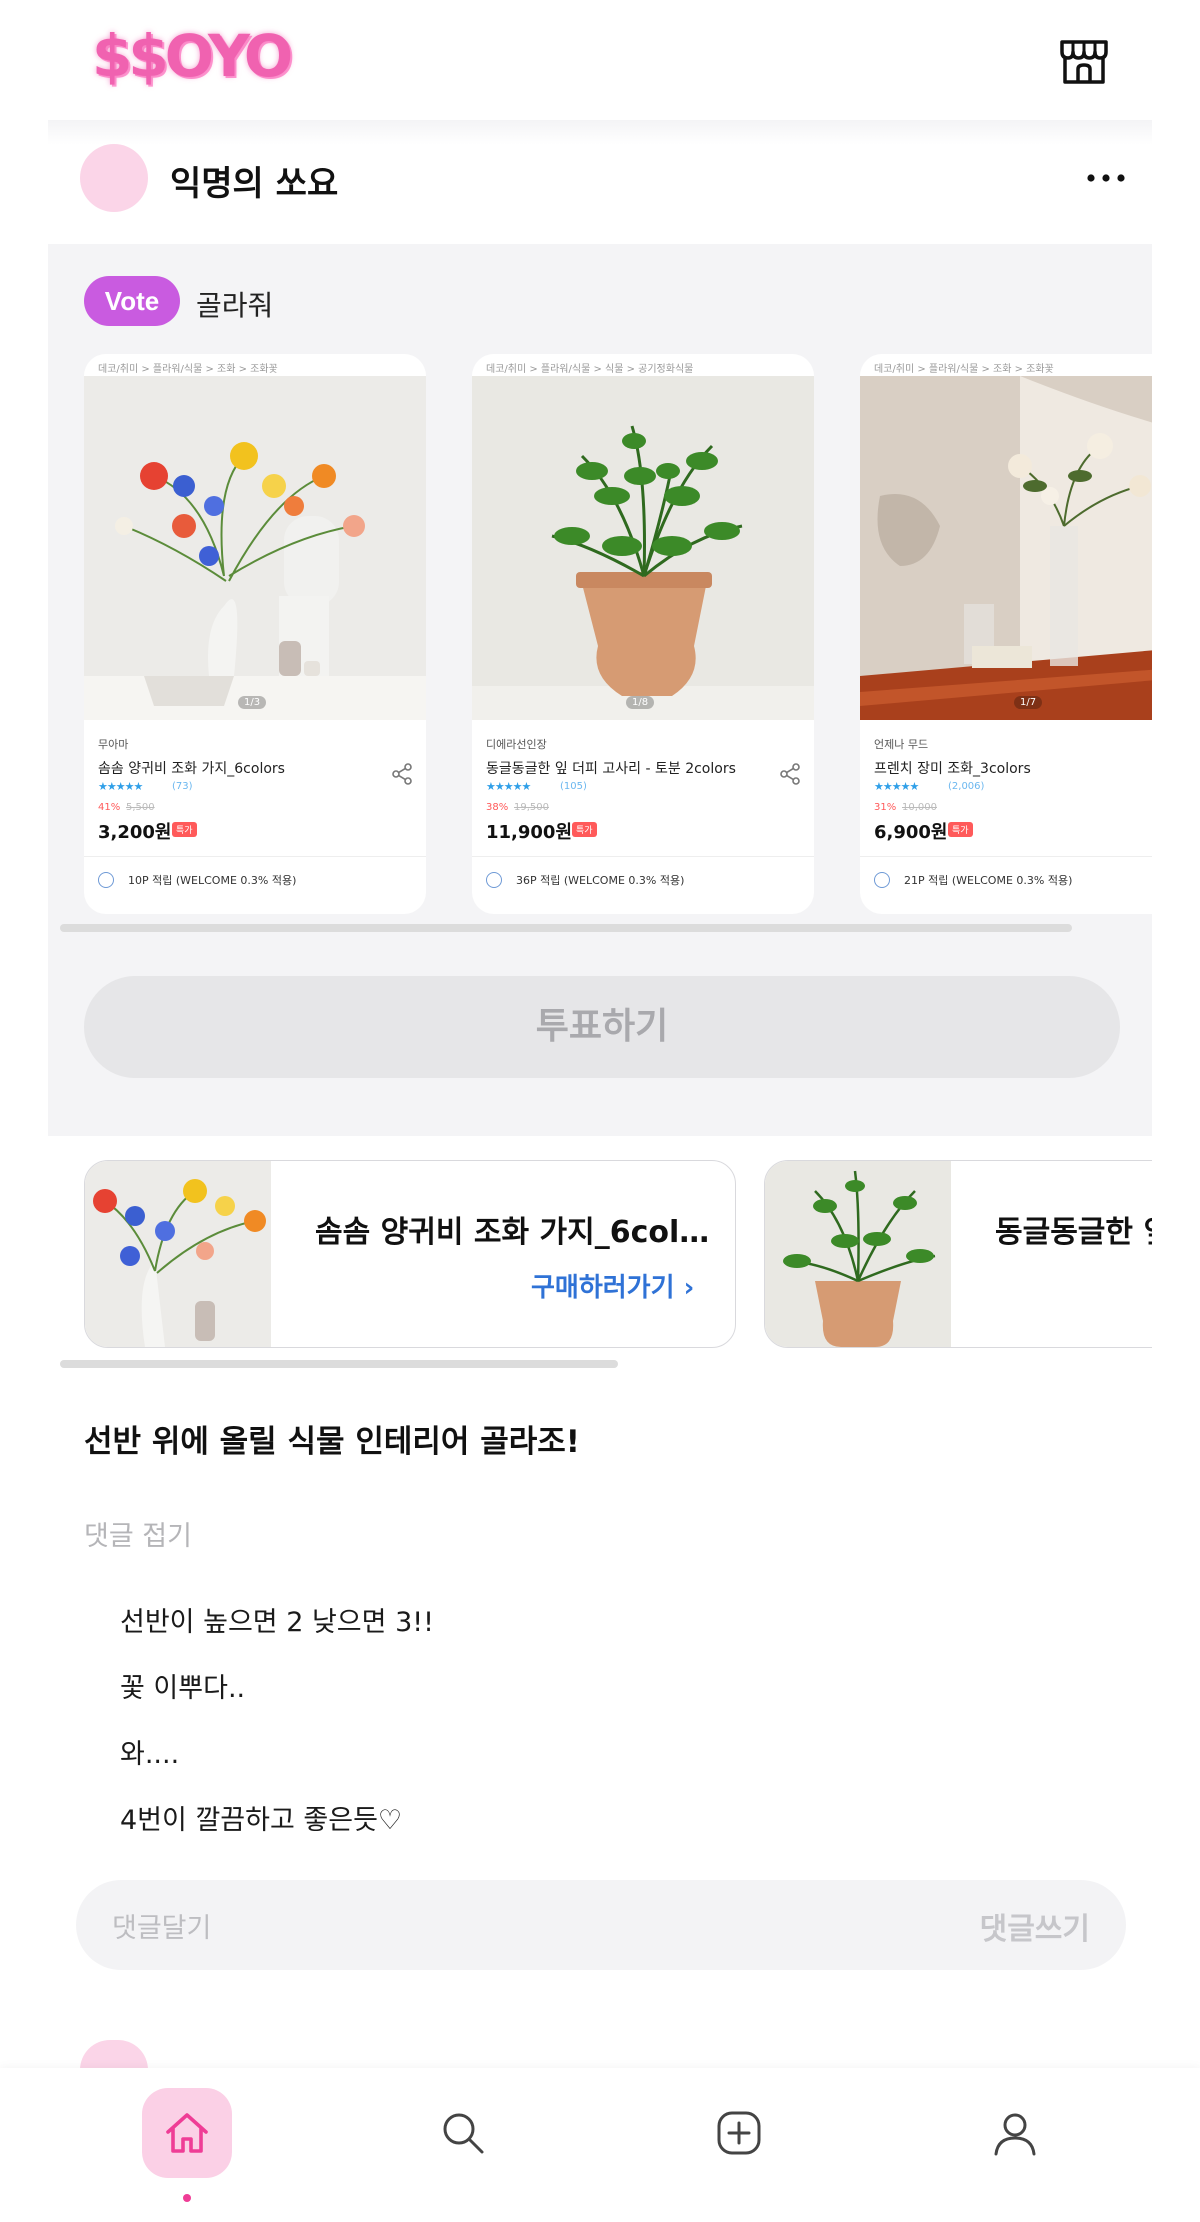  I want to click on original-price: 10,000, so click(919, 807).